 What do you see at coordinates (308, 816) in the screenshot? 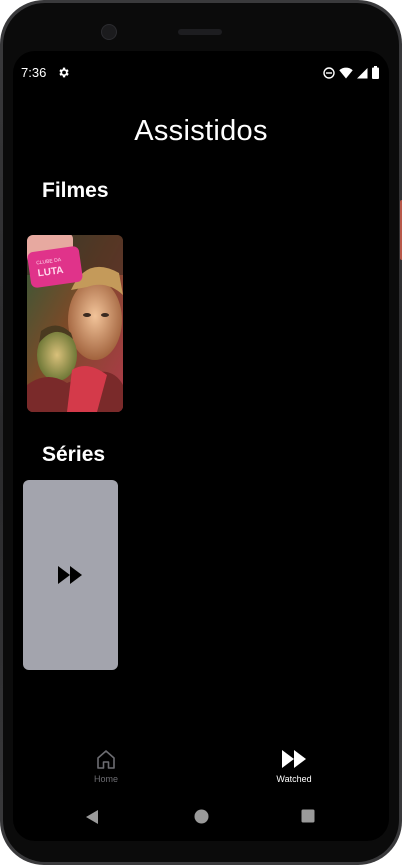
I see `recents-icon` at bounding box center [308, 816].